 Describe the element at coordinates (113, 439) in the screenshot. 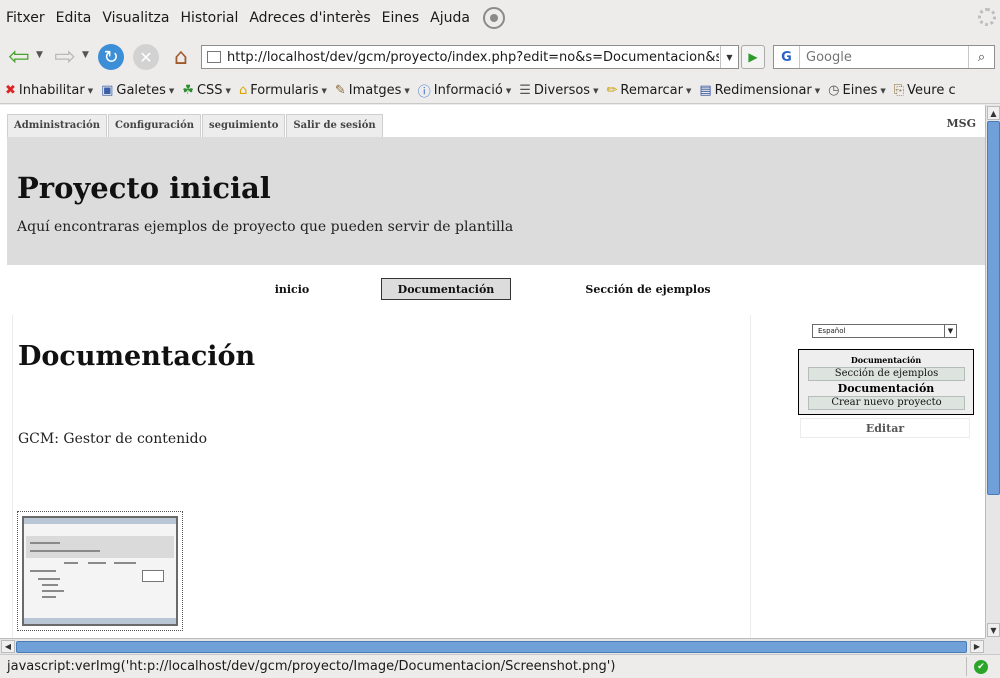

I see `content-description: GCM: Gestor de contenido` at that location.